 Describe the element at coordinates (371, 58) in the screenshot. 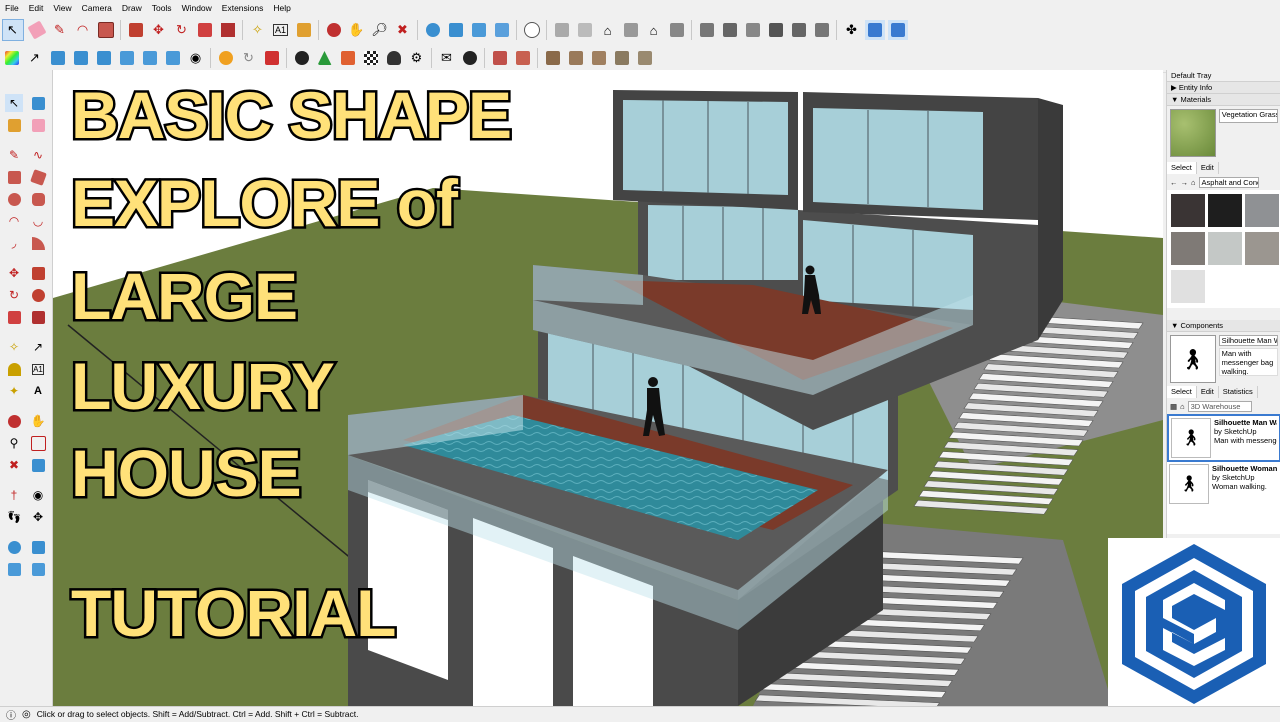

I see `checker-icon` at that location.